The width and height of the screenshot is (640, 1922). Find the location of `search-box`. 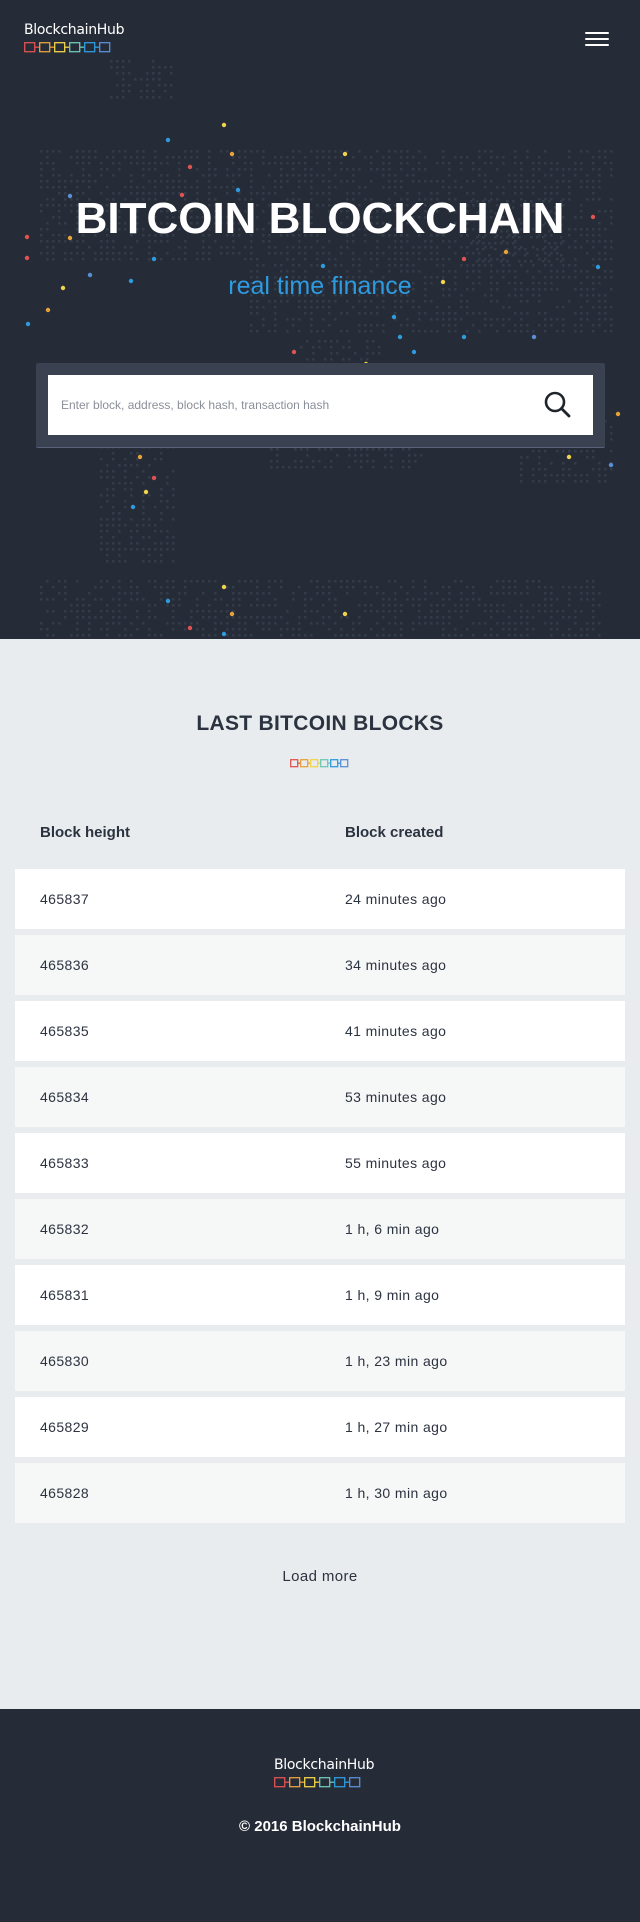

search-box is located at coordinates (320, 405).